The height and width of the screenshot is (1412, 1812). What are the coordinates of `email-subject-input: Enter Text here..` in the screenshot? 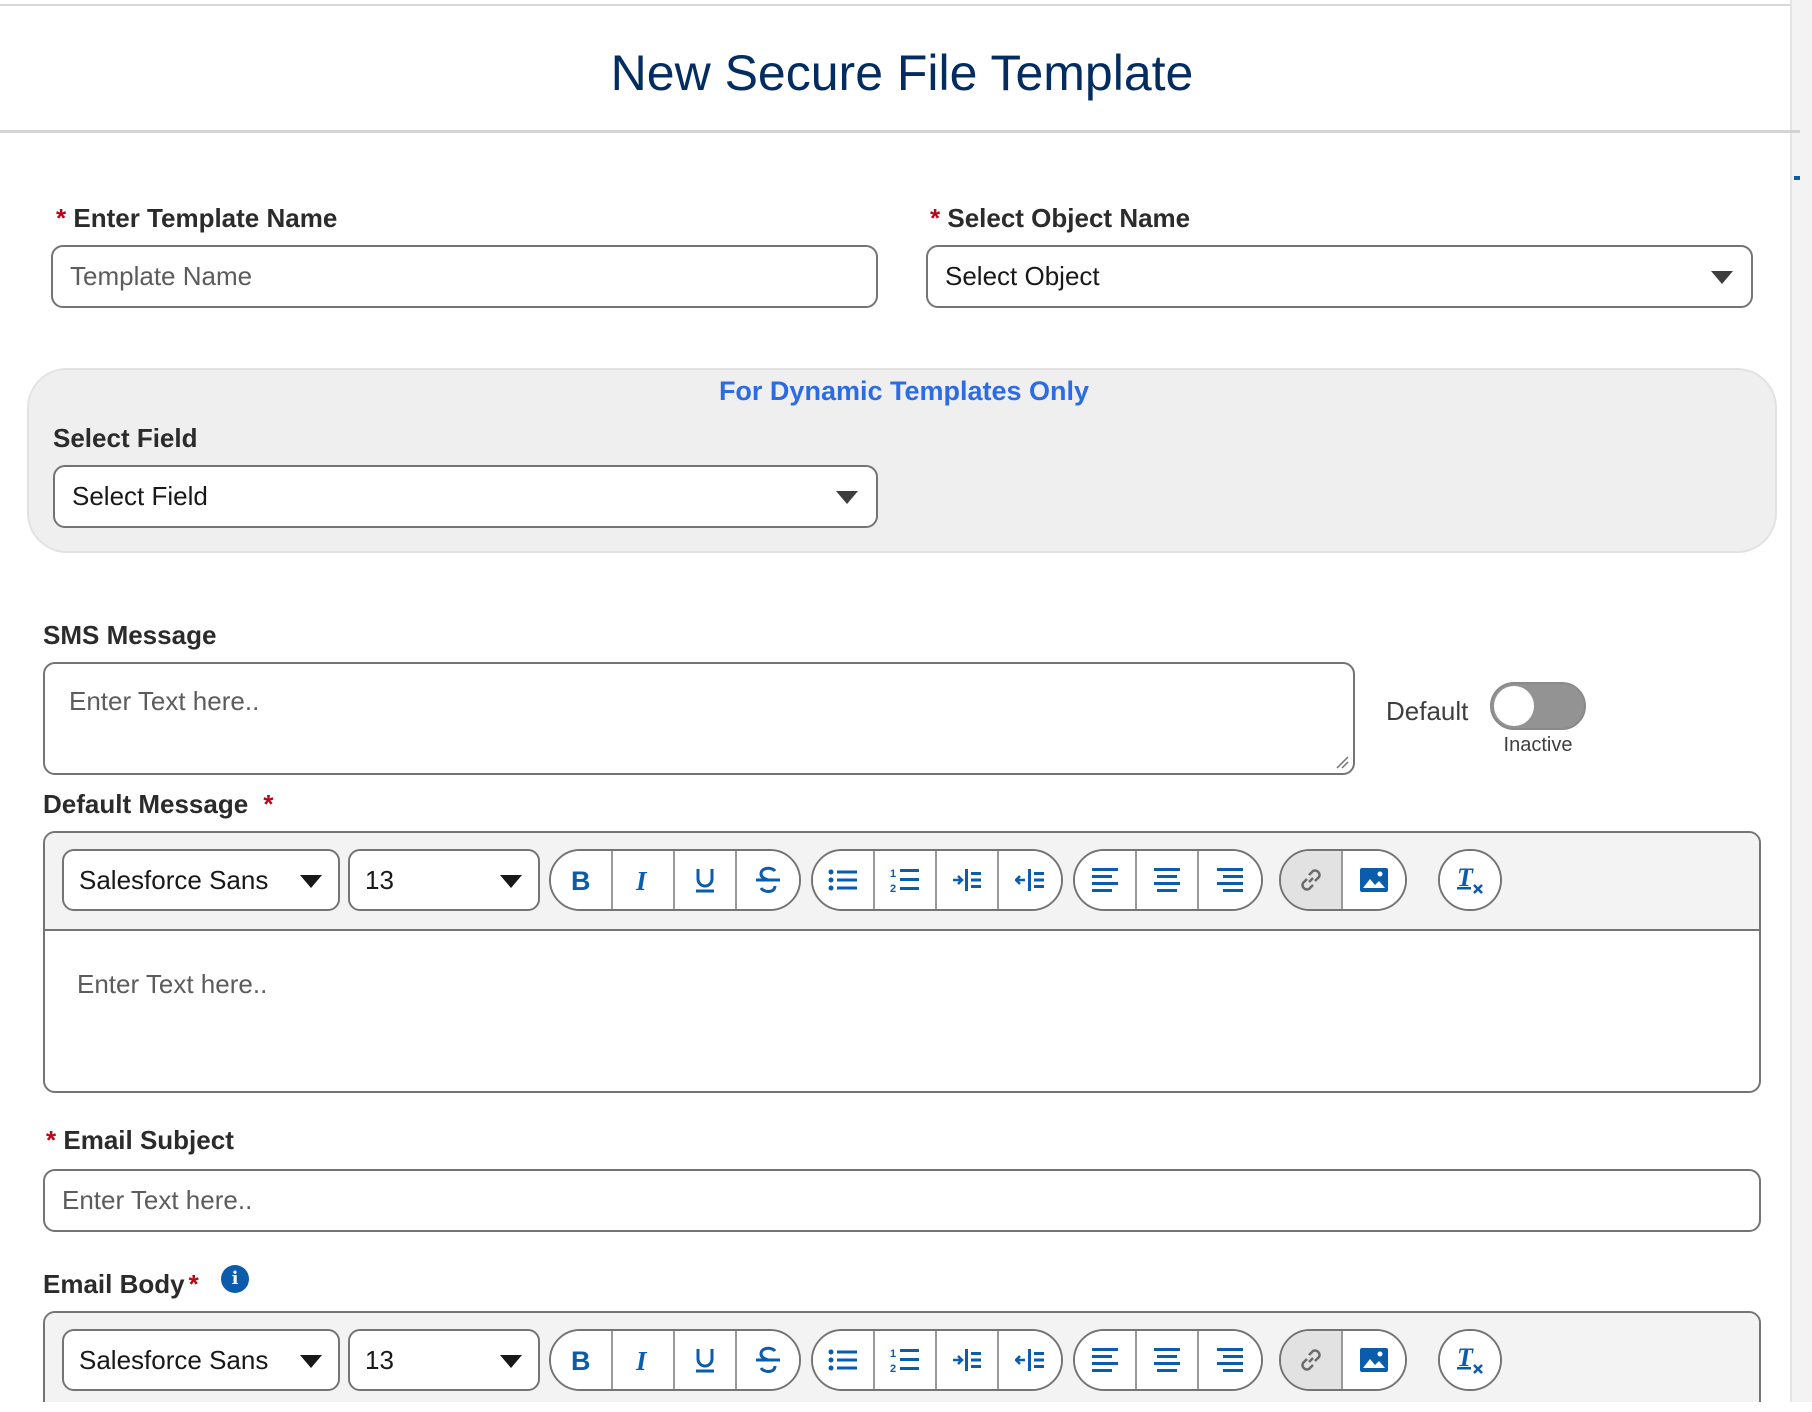 It's located at (902, 1200).